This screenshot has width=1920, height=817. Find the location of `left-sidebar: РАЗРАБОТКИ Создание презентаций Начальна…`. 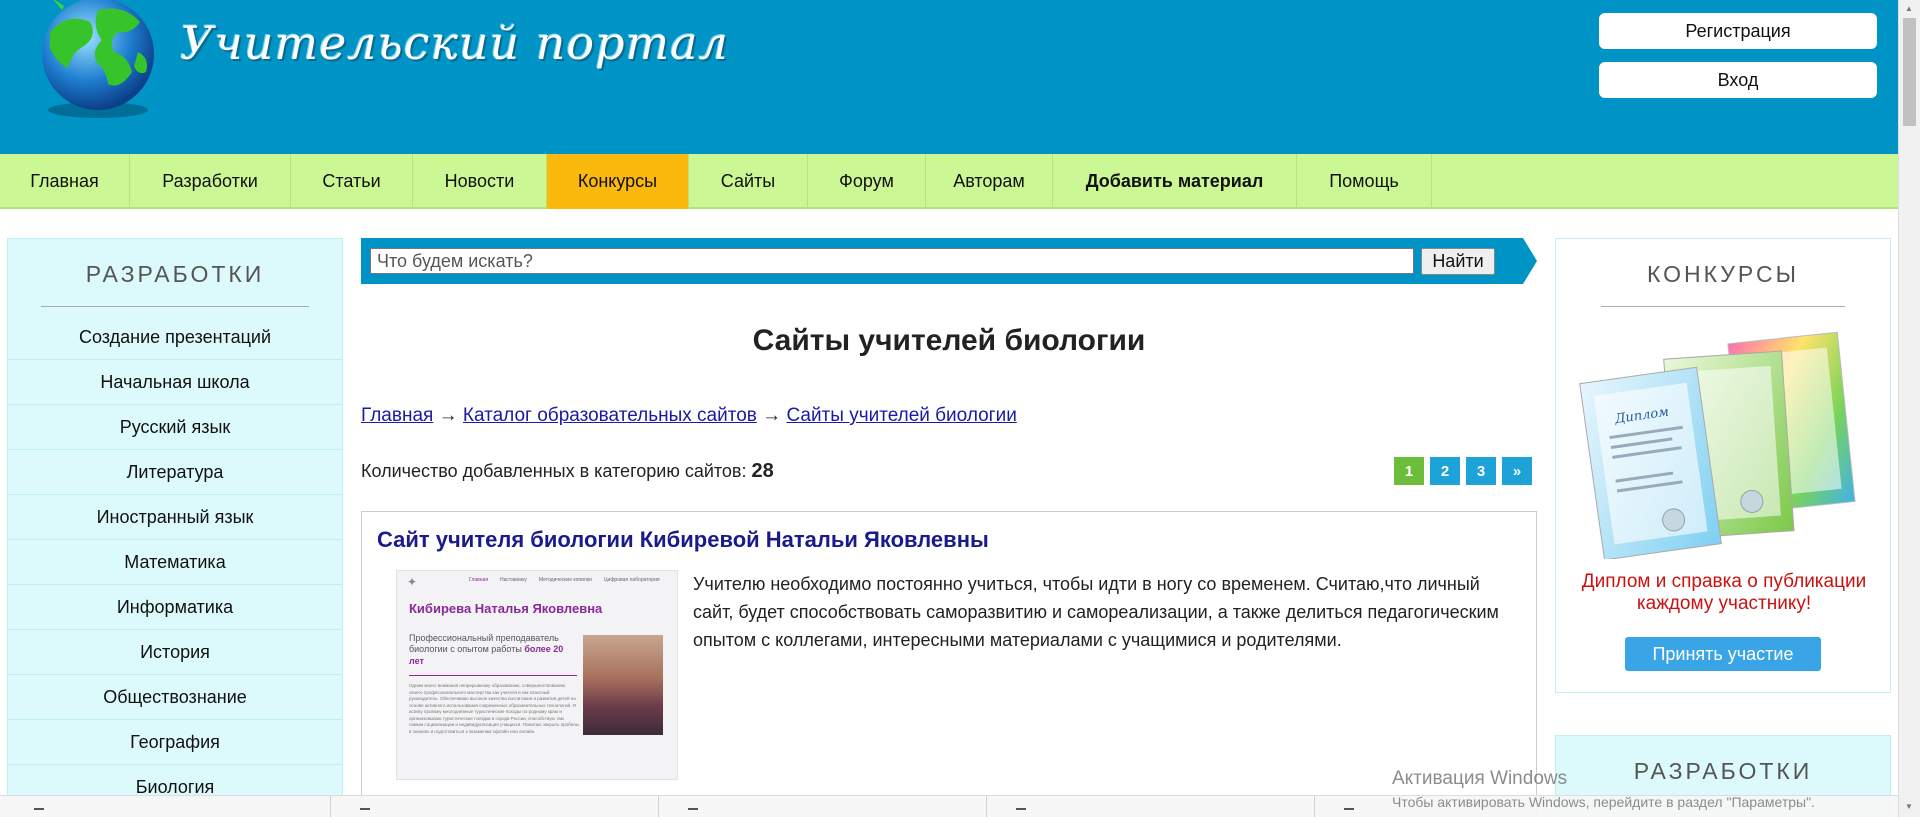

left-sidebar: РАЗРАБОТКИ Создание презентаций Начальна… is located at coordinates (175, 518).